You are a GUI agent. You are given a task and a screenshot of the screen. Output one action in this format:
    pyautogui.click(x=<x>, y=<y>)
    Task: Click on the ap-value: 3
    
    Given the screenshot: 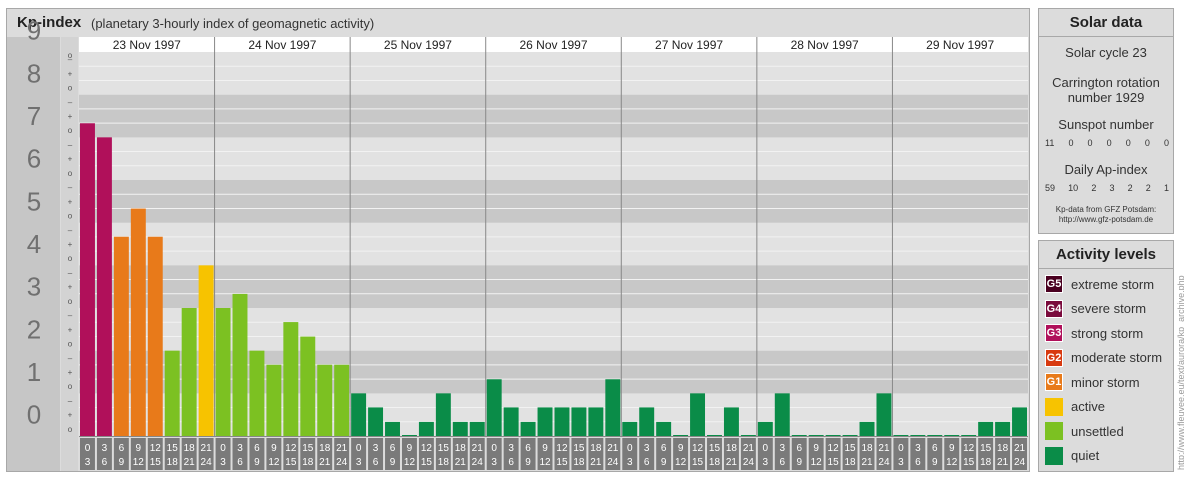 What is the action you would take?
    pyautogui.click(x=1112, y=188)
    